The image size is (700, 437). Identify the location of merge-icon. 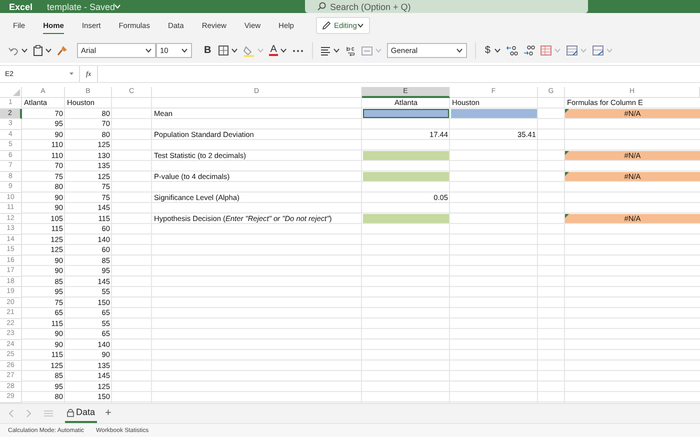
(366, 51).